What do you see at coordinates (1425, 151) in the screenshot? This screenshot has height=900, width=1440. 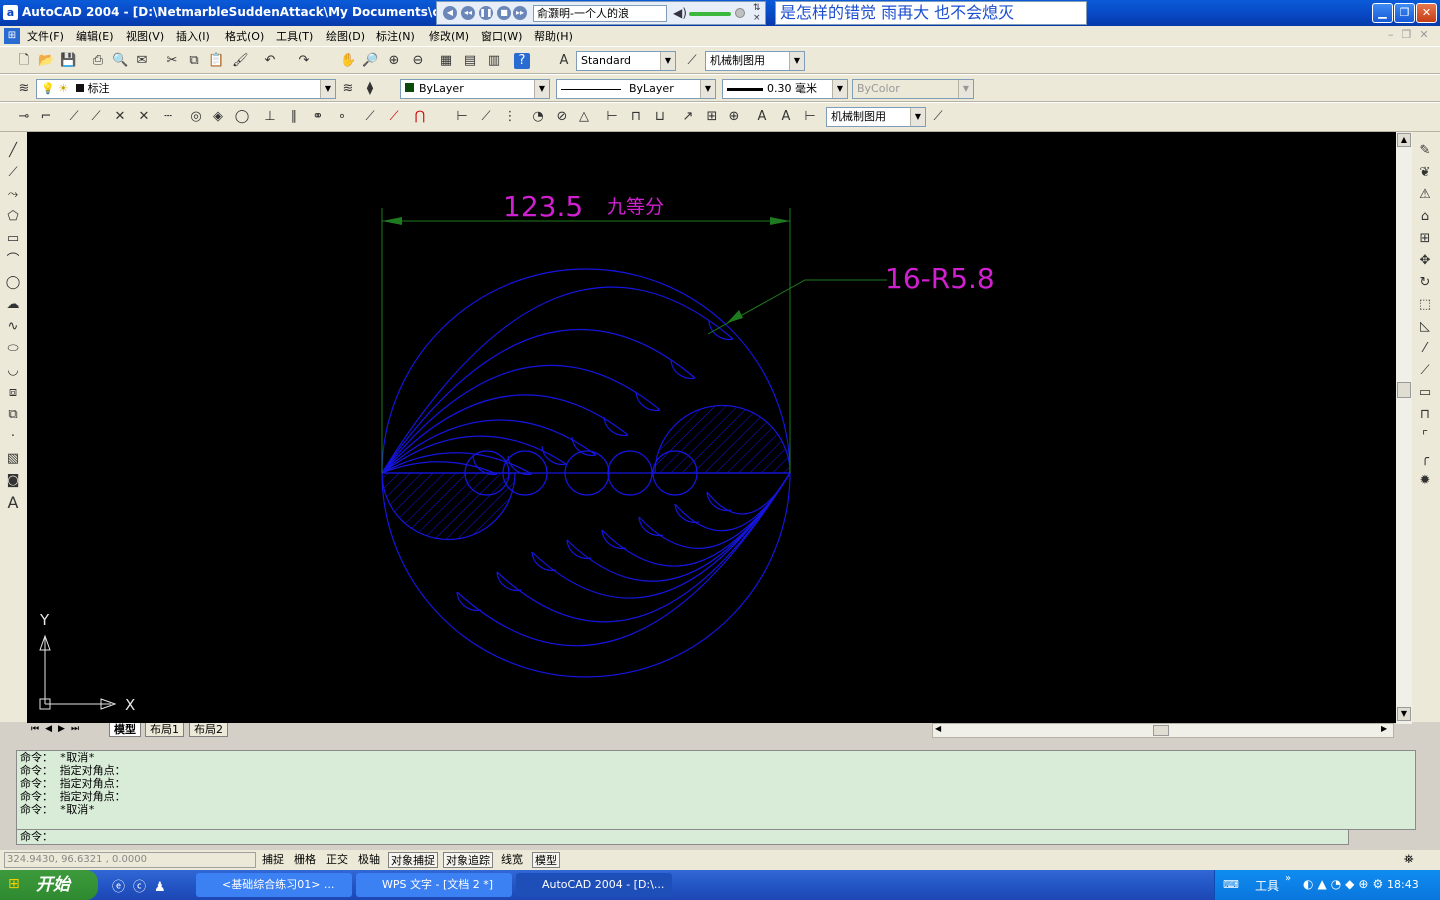 I see `erase-icon: ✎` at bounding box center [1425, 151].